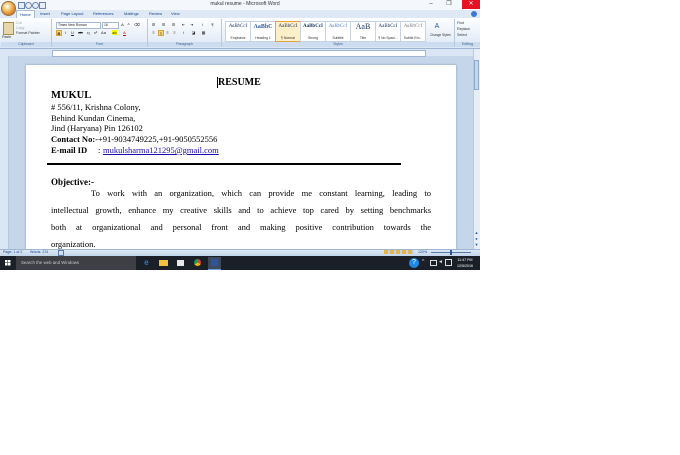 Image resolution: width=680 pixels, height=455 pixels. What do you see at coordinates (122, 24) in the screenshot?
I see `grow-font-icon: A` at bounding box center [122, 24].